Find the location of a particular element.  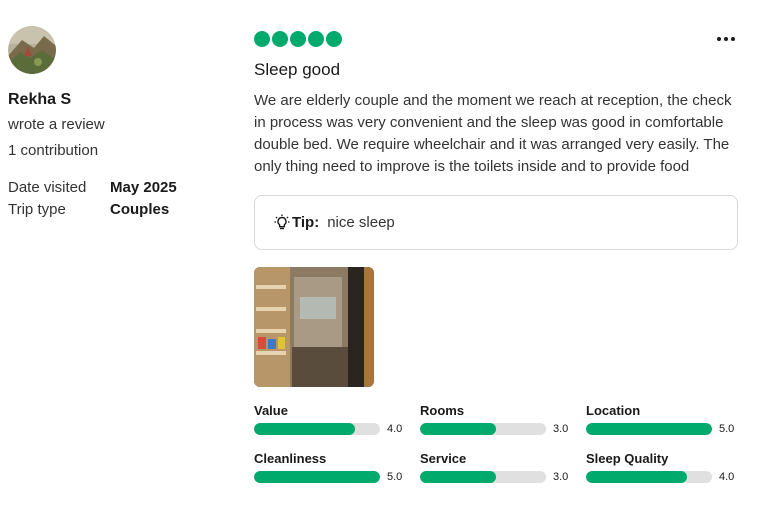

reviewer-name: Rekha S is located at coordinates (118, 100).